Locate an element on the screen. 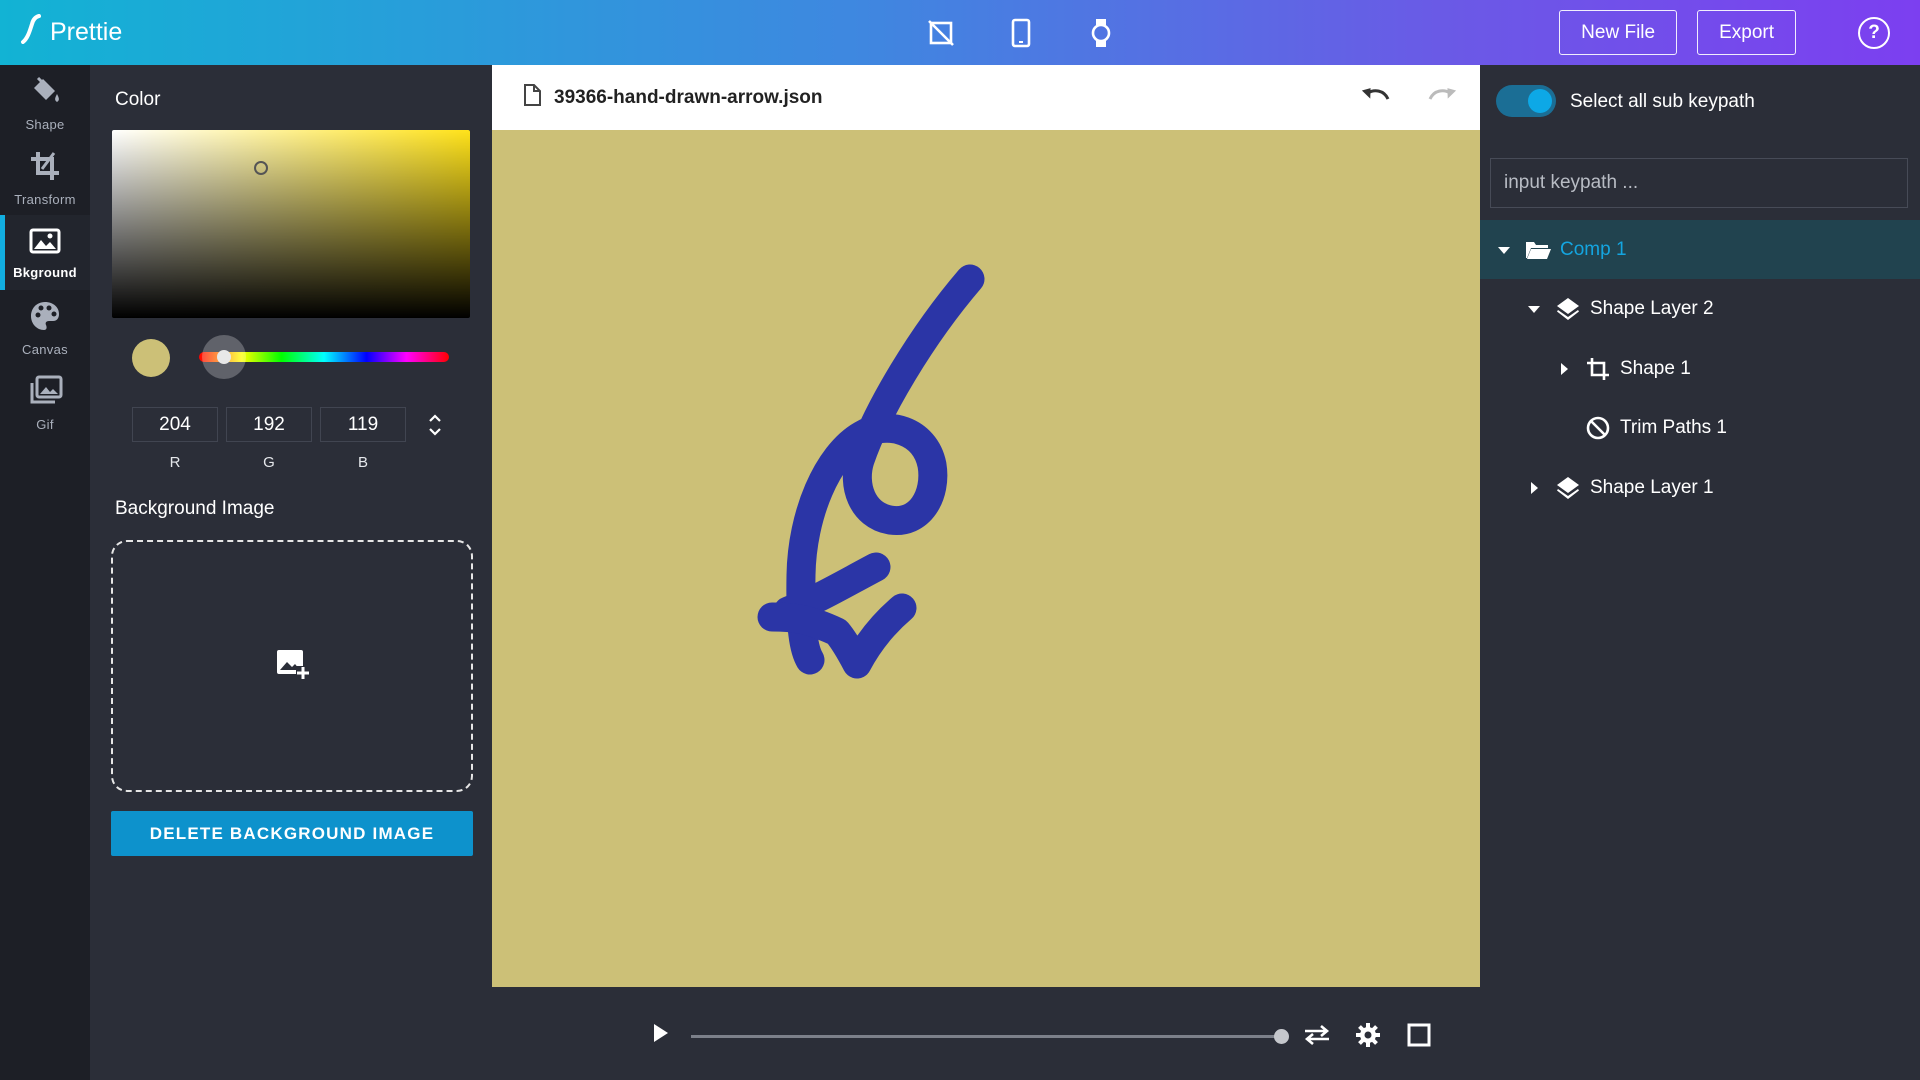  tree-row-label: Shape 1 is located at coordinates (1655, 368).